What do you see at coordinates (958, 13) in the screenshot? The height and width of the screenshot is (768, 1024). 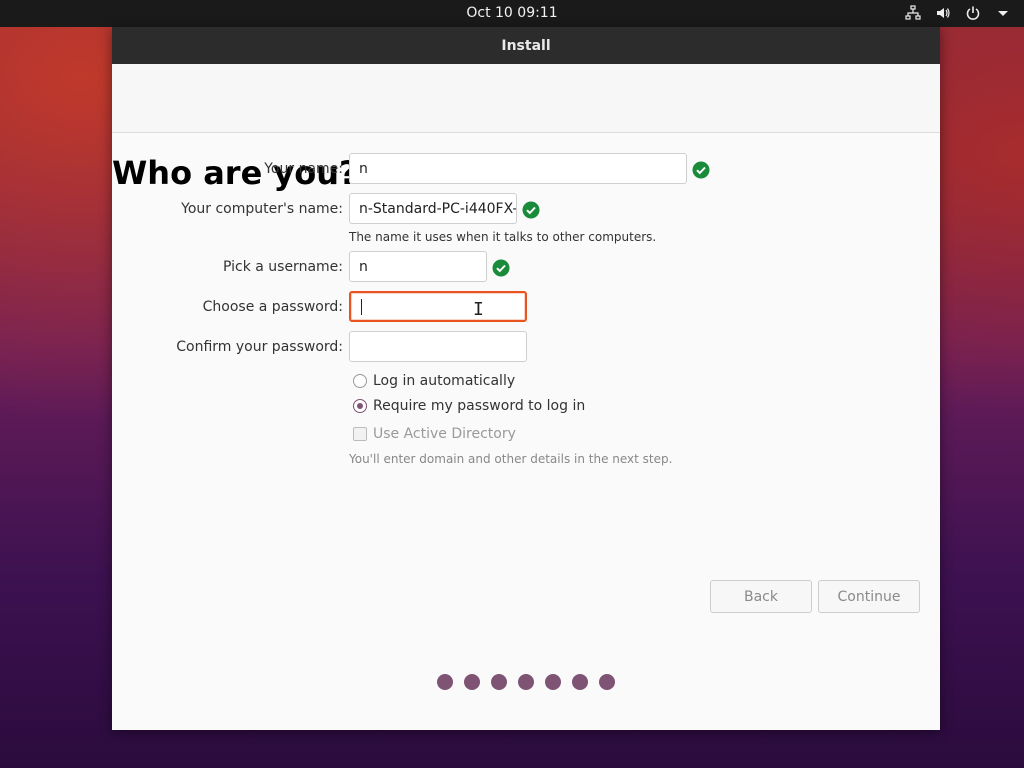 I see `system-tray` at bounding box center [958, 13].